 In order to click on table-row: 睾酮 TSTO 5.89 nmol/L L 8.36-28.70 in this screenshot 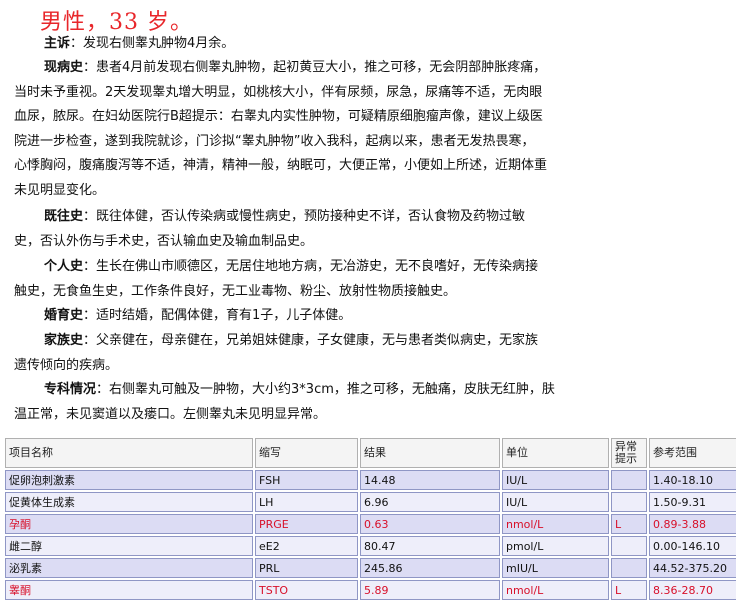, I will do `click(370, 590)`.